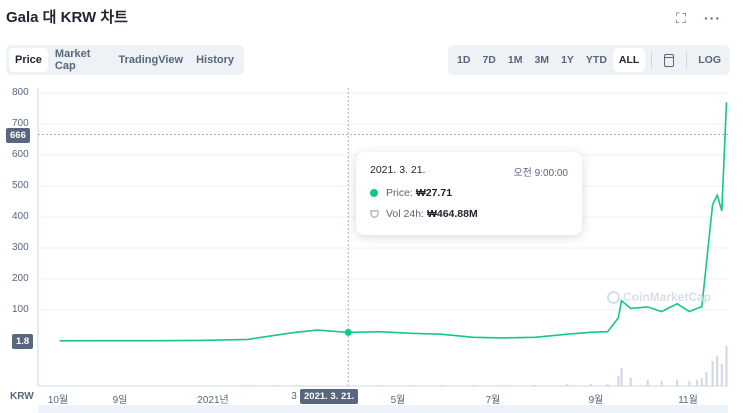  I want to click on x-tick-label: 9일, so click(120, 400).